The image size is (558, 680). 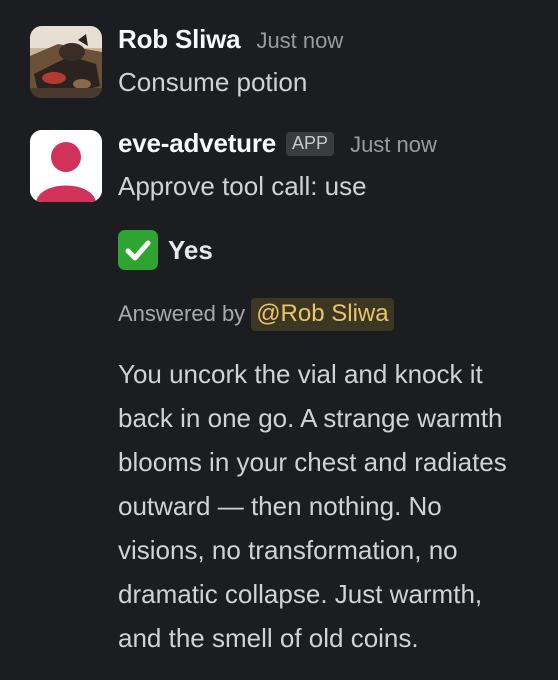 I want to click on response-line: visions, no transformation, no, so click(x=288, y=550).